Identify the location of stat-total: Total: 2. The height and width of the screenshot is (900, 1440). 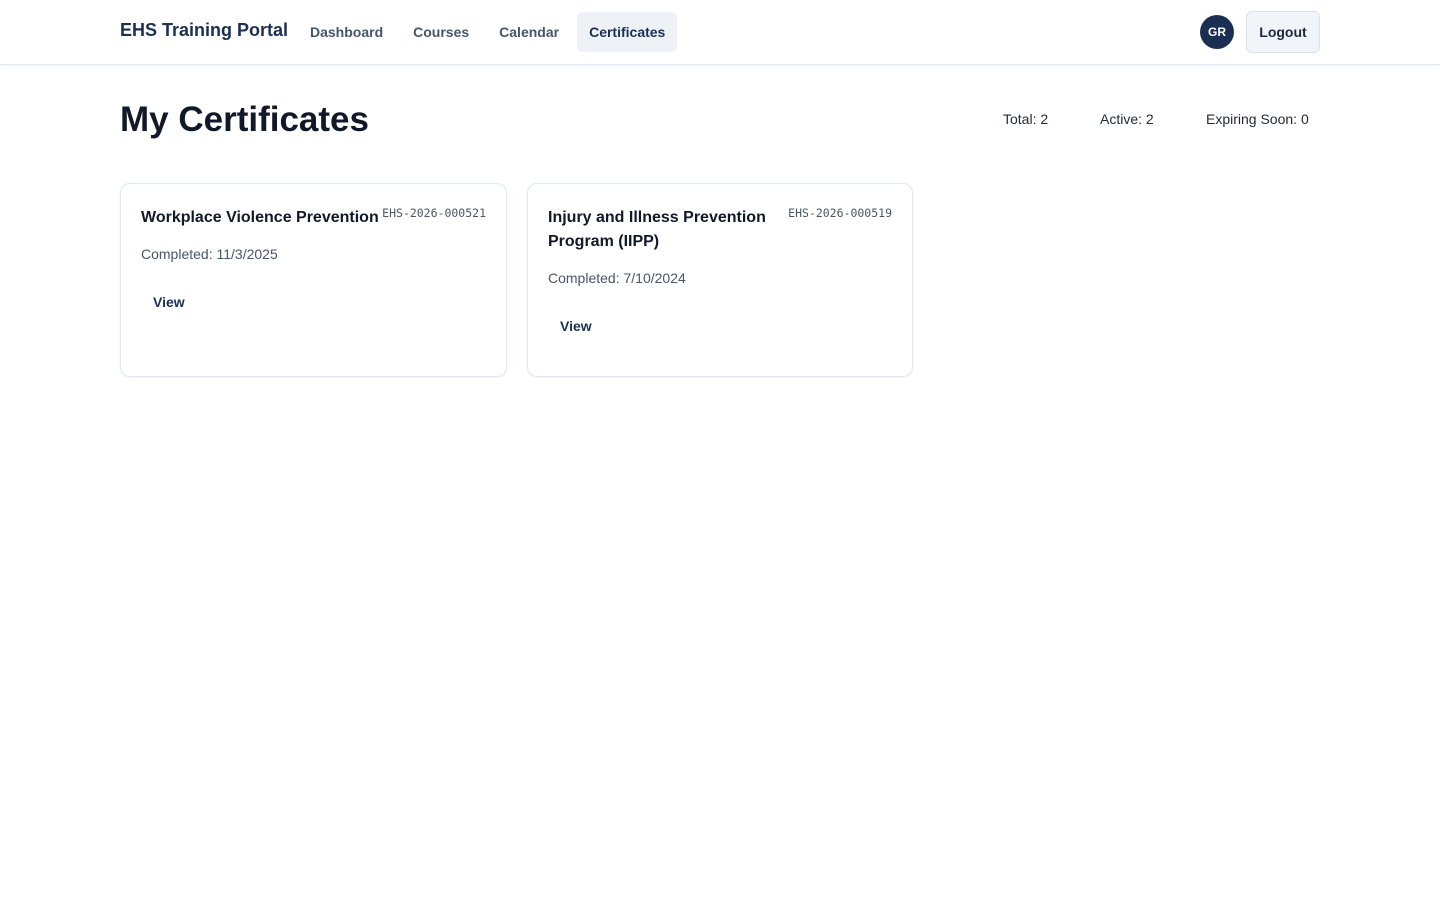
(1026, 119).